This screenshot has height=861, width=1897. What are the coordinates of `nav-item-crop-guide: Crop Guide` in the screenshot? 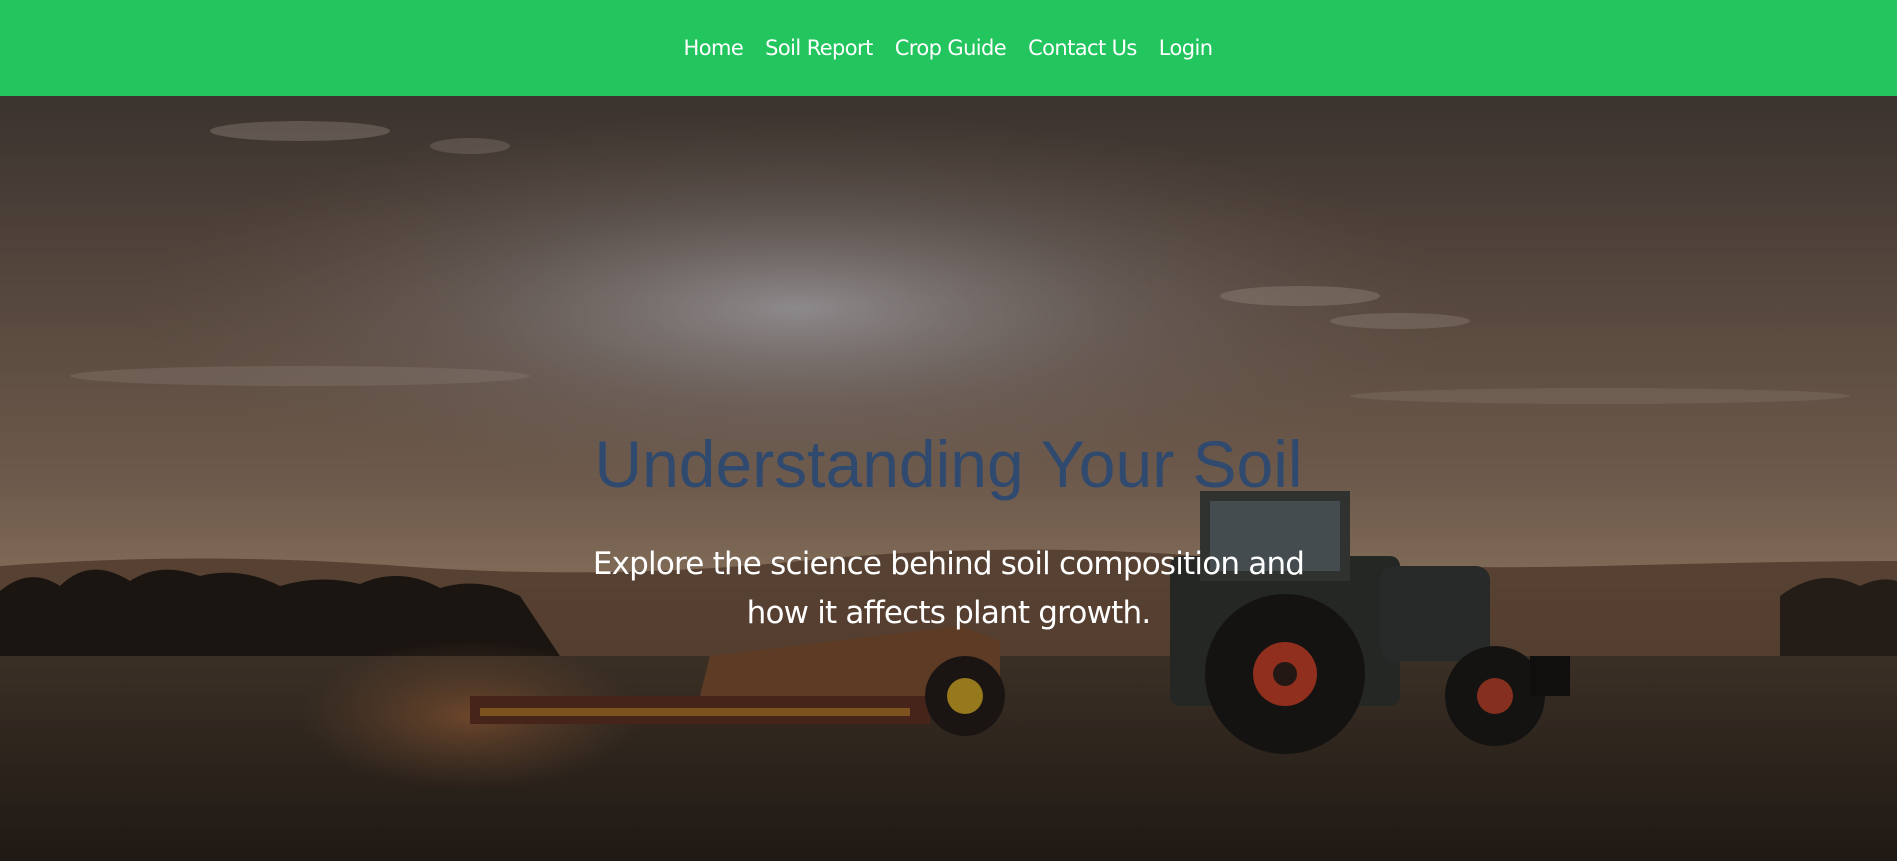 It's located at (951, 48).